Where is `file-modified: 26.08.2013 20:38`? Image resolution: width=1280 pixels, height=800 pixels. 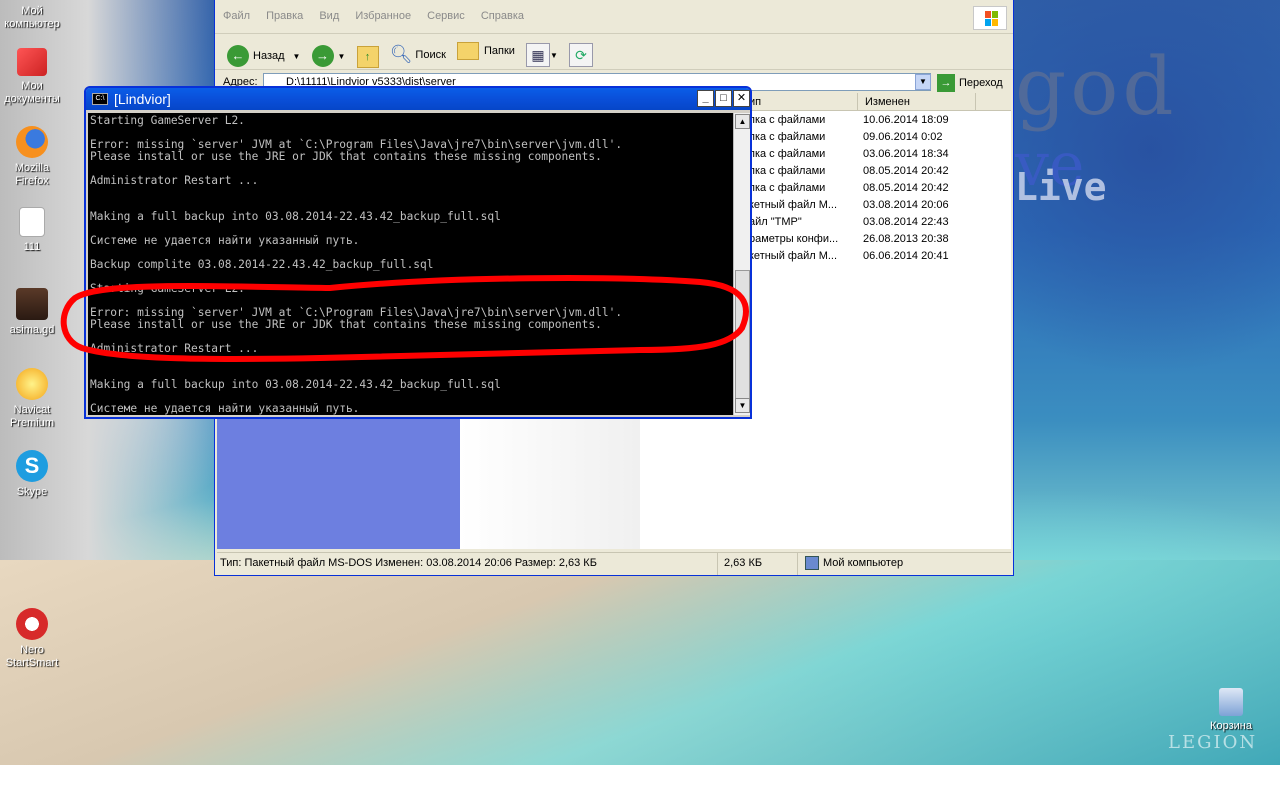
file-modified: 26.08.2013 20:38 is located at coordinates (906, 239).